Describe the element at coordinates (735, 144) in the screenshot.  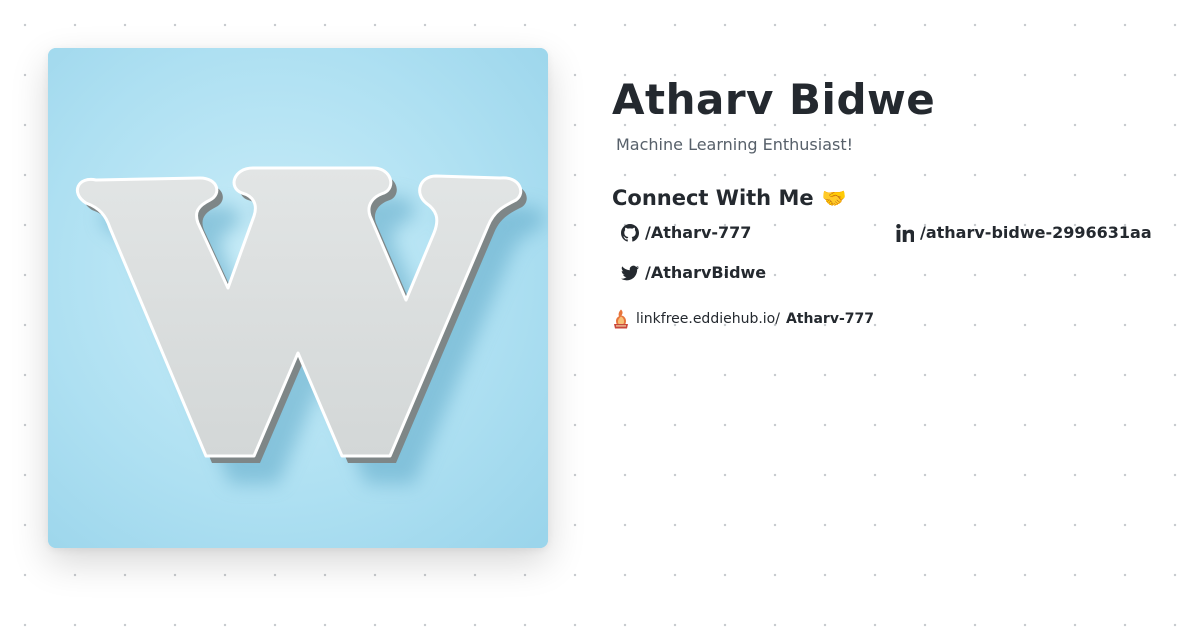
I see `profile-tagline: Machine Learning Enthusiast!` at that location.